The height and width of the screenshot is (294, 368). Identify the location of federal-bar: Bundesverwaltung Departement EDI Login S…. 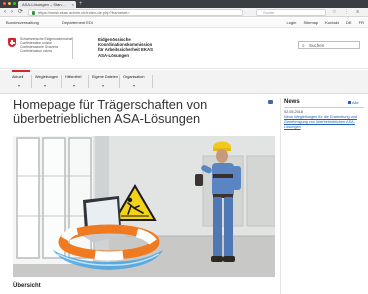
(184, 23).